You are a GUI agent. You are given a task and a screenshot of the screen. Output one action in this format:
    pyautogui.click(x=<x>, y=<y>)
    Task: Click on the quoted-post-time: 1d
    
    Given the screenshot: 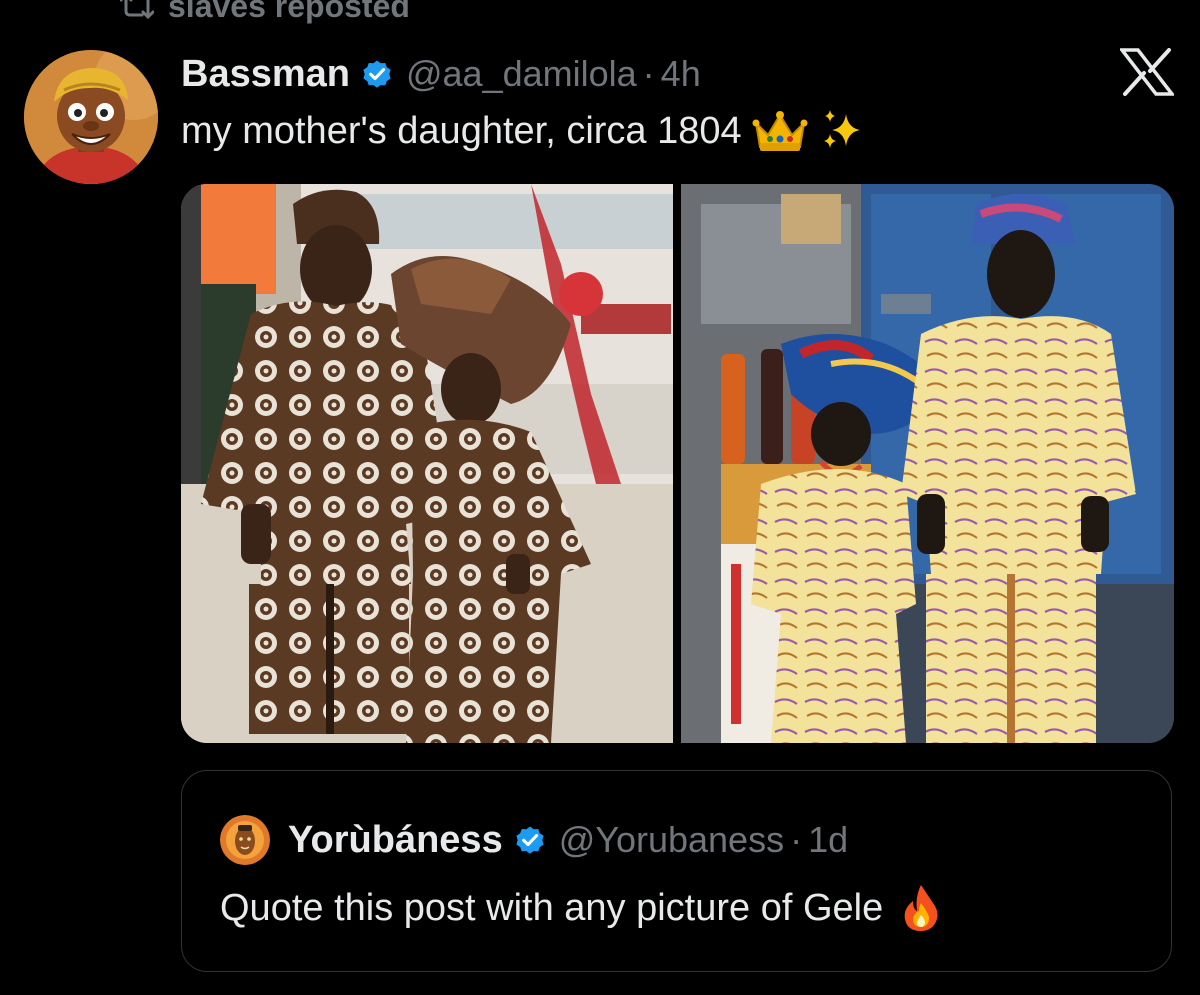 What is the action you would take?
    pyautogui.click(x=828, y=840)
    